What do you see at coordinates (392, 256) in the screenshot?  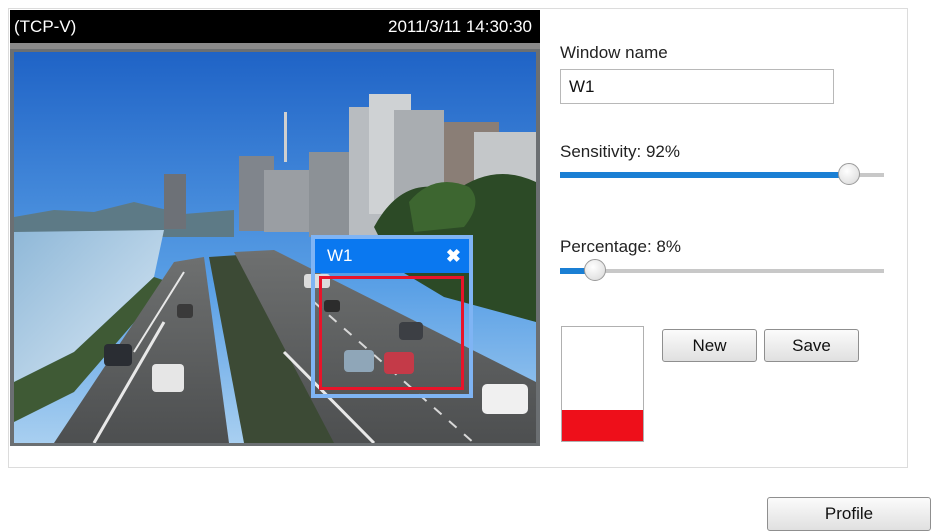 I see `motion-window-title-bar: W1 ✖` at bounding box center [392, 256].